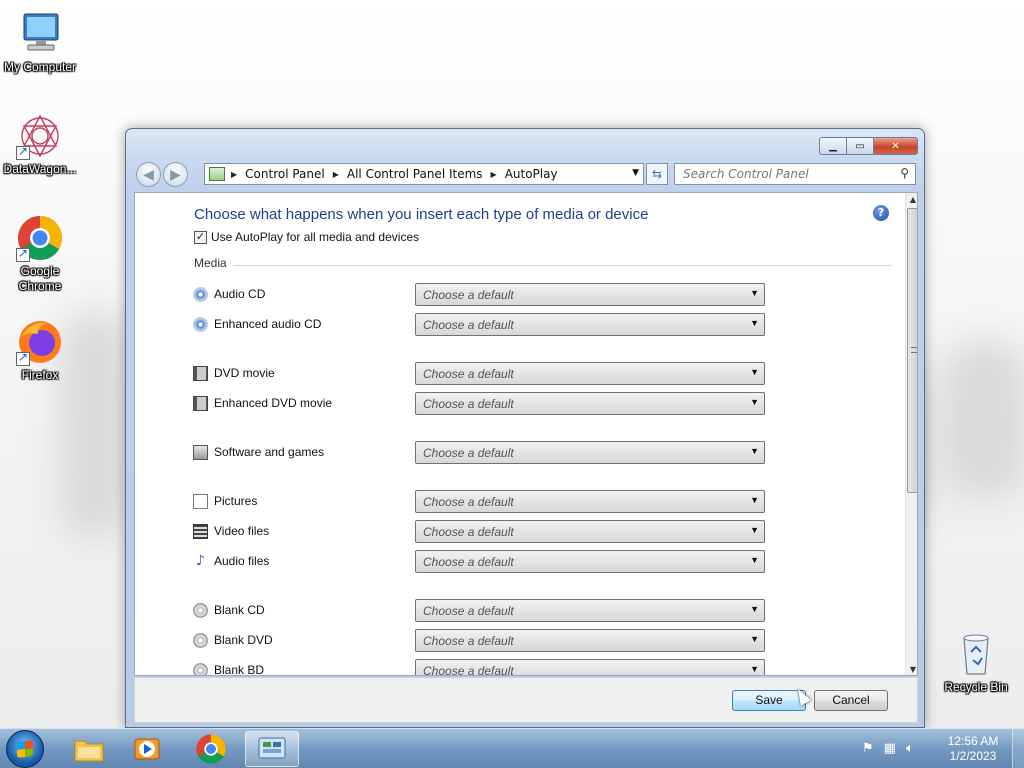  What do you see at coordinates (590, 324) in the screenshot?
I see `enhanced-audio-cd-select: Choose a default ▼` at bounding box center [590, 324].